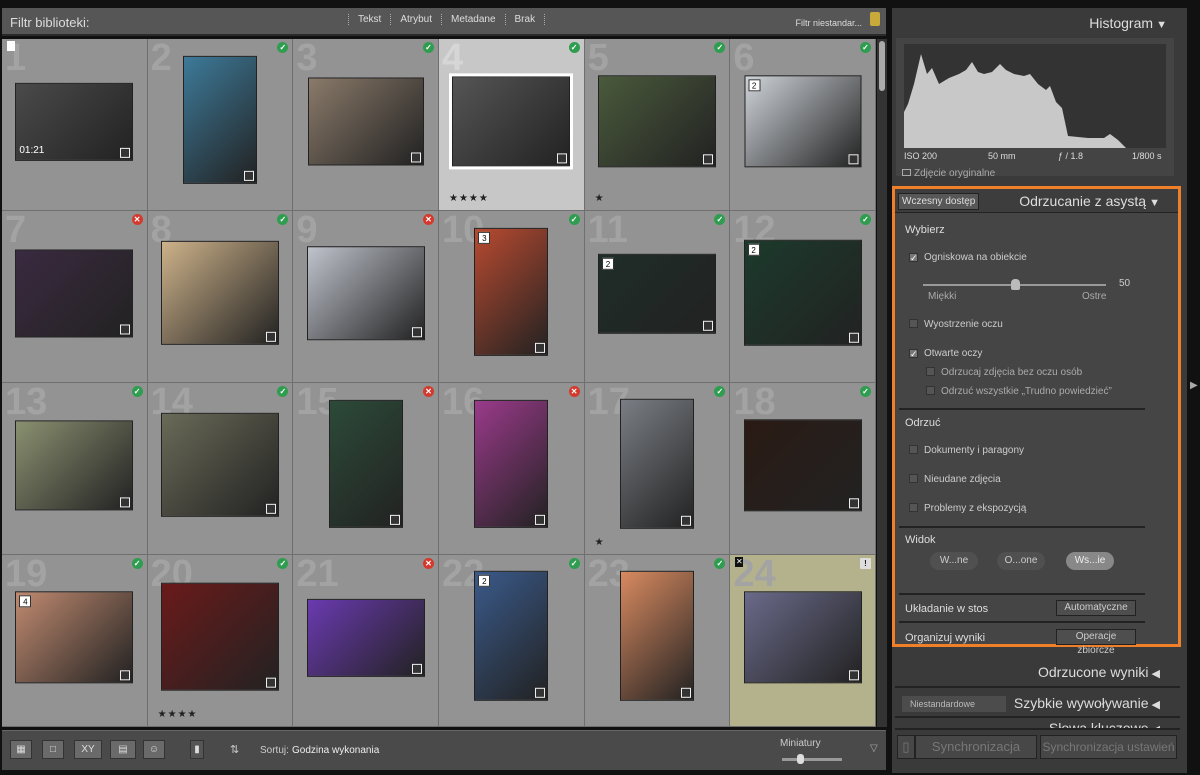  Describe the element at coordinates (1096, 608) in the screenshot. I see `auto-stack-button: Automatyczne` at that location.